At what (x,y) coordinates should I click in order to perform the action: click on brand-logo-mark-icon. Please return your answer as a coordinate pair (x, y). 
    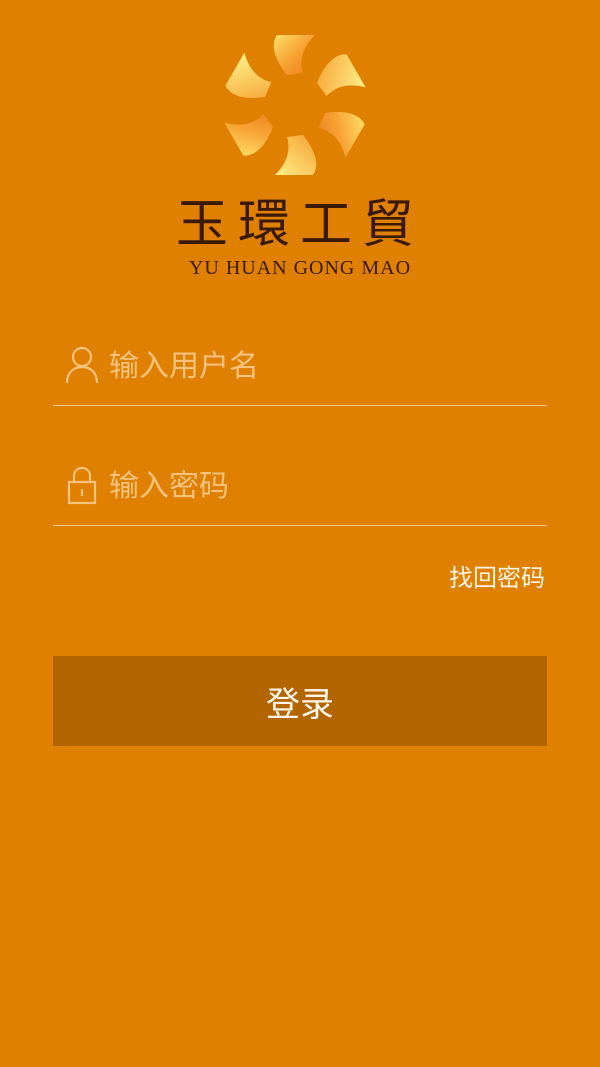
    Looking at the image, I should click on (295, 105).